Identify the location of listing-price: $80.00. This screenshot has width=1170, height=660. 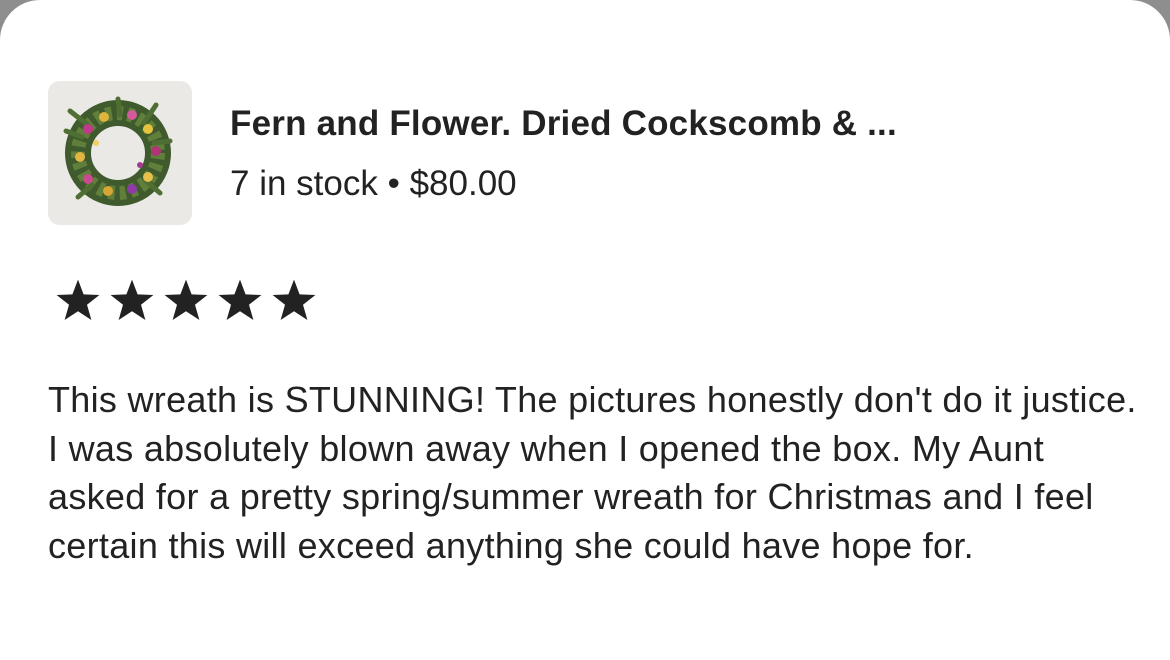
(463, 183).